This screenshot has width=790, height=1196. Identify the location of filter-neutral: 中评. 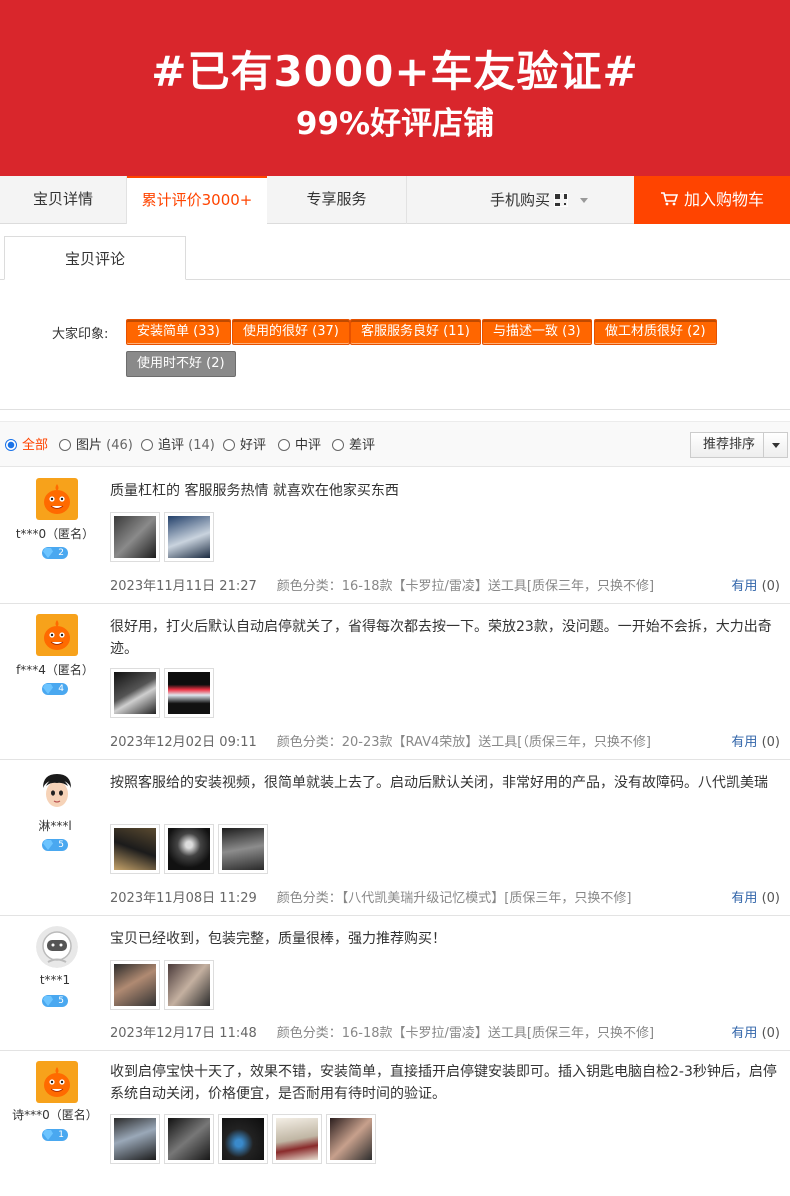
(299, 443).